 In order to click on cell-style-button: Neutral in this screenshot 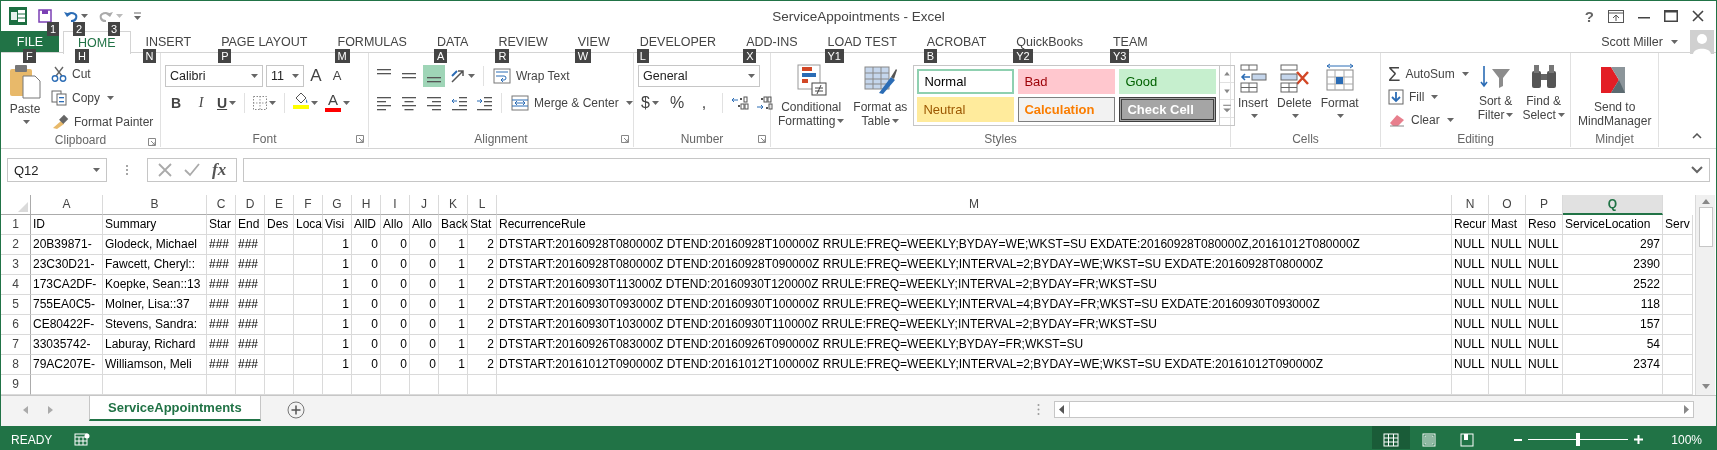, I will do `click(966, 109)`.